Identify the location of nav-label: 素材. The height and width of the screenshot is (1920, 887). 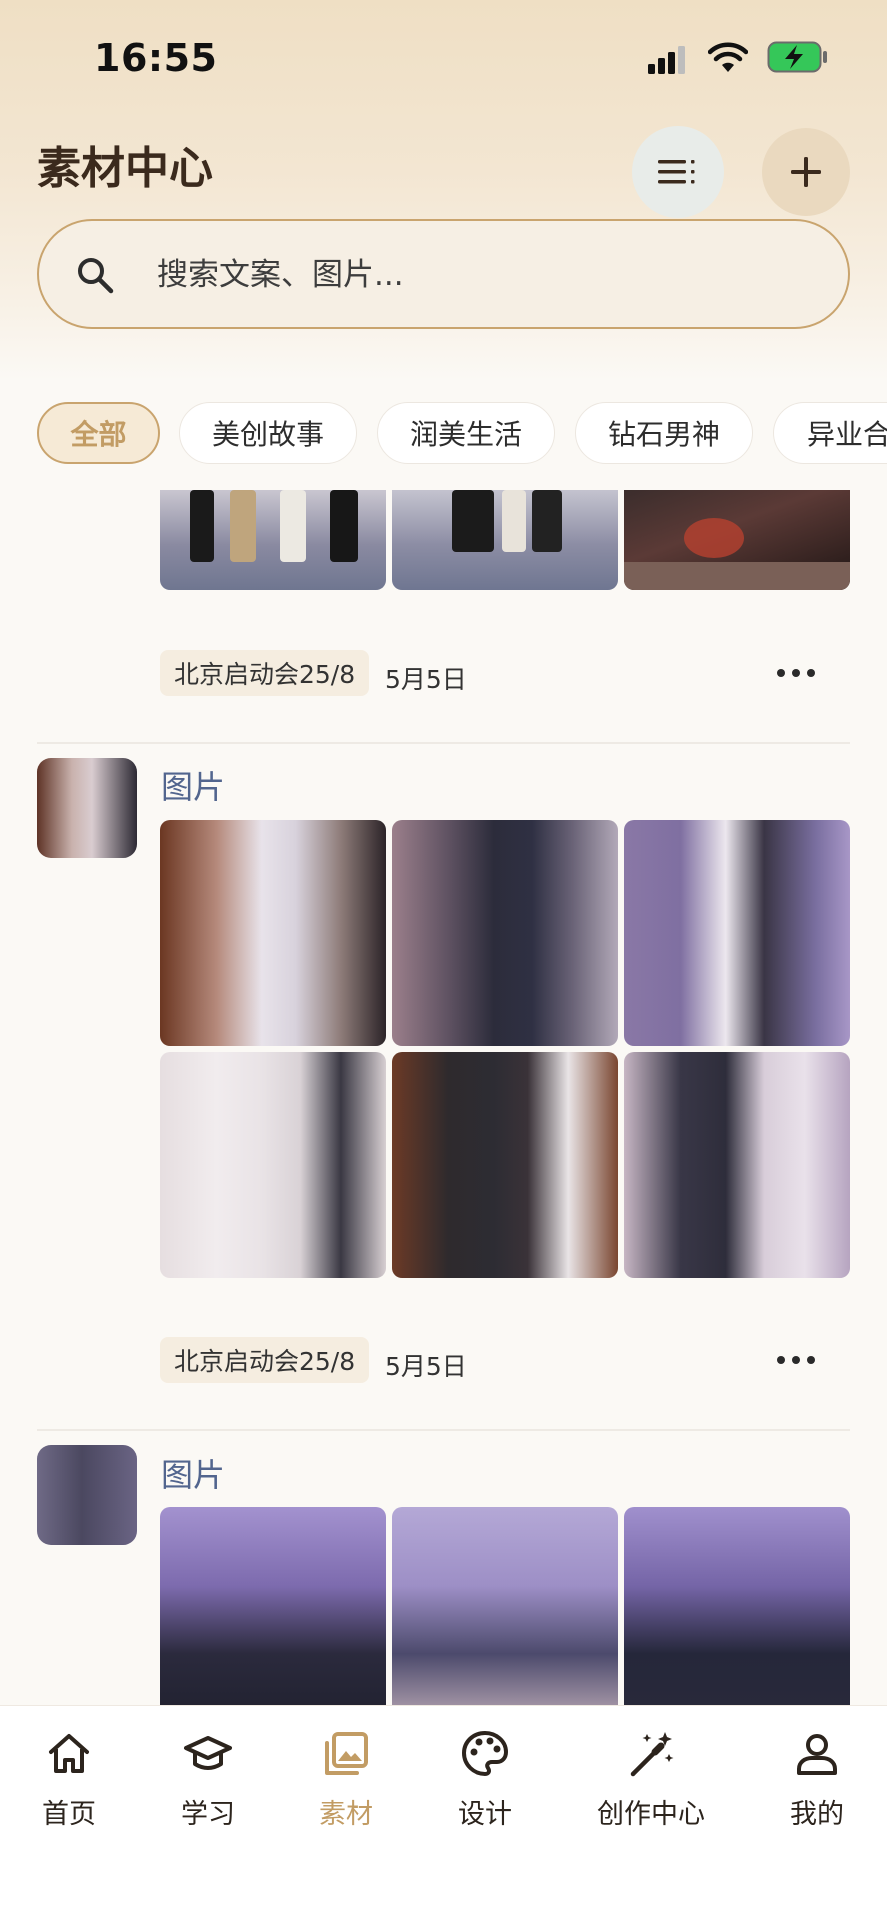
(346, 1814).